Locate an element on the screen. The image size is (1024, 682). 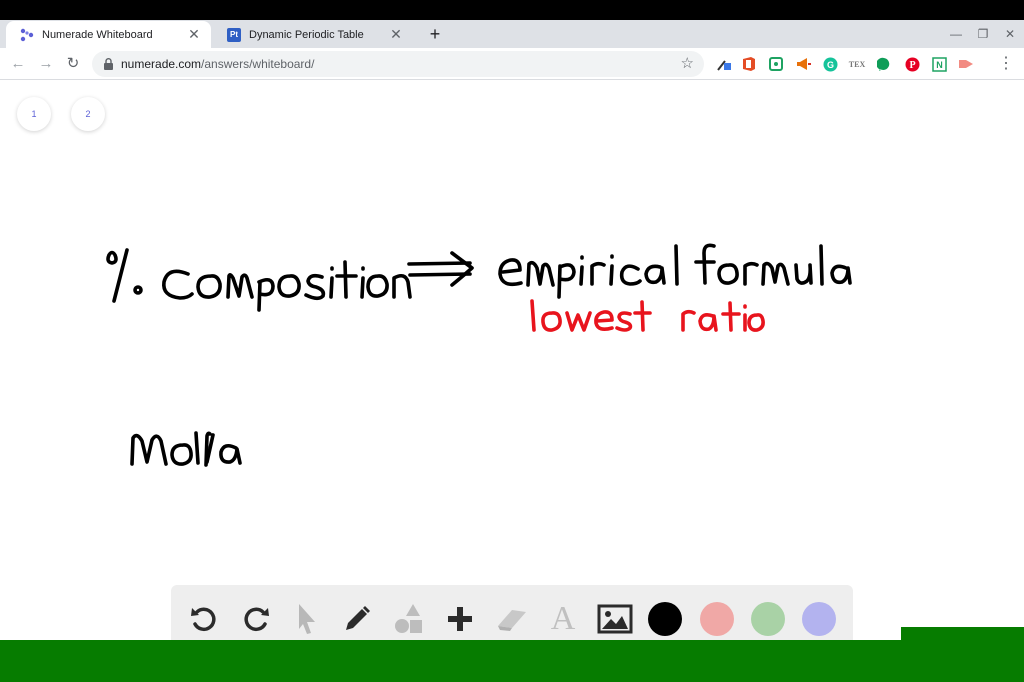
handwriting-arrow is located at coordinates (440, 269).